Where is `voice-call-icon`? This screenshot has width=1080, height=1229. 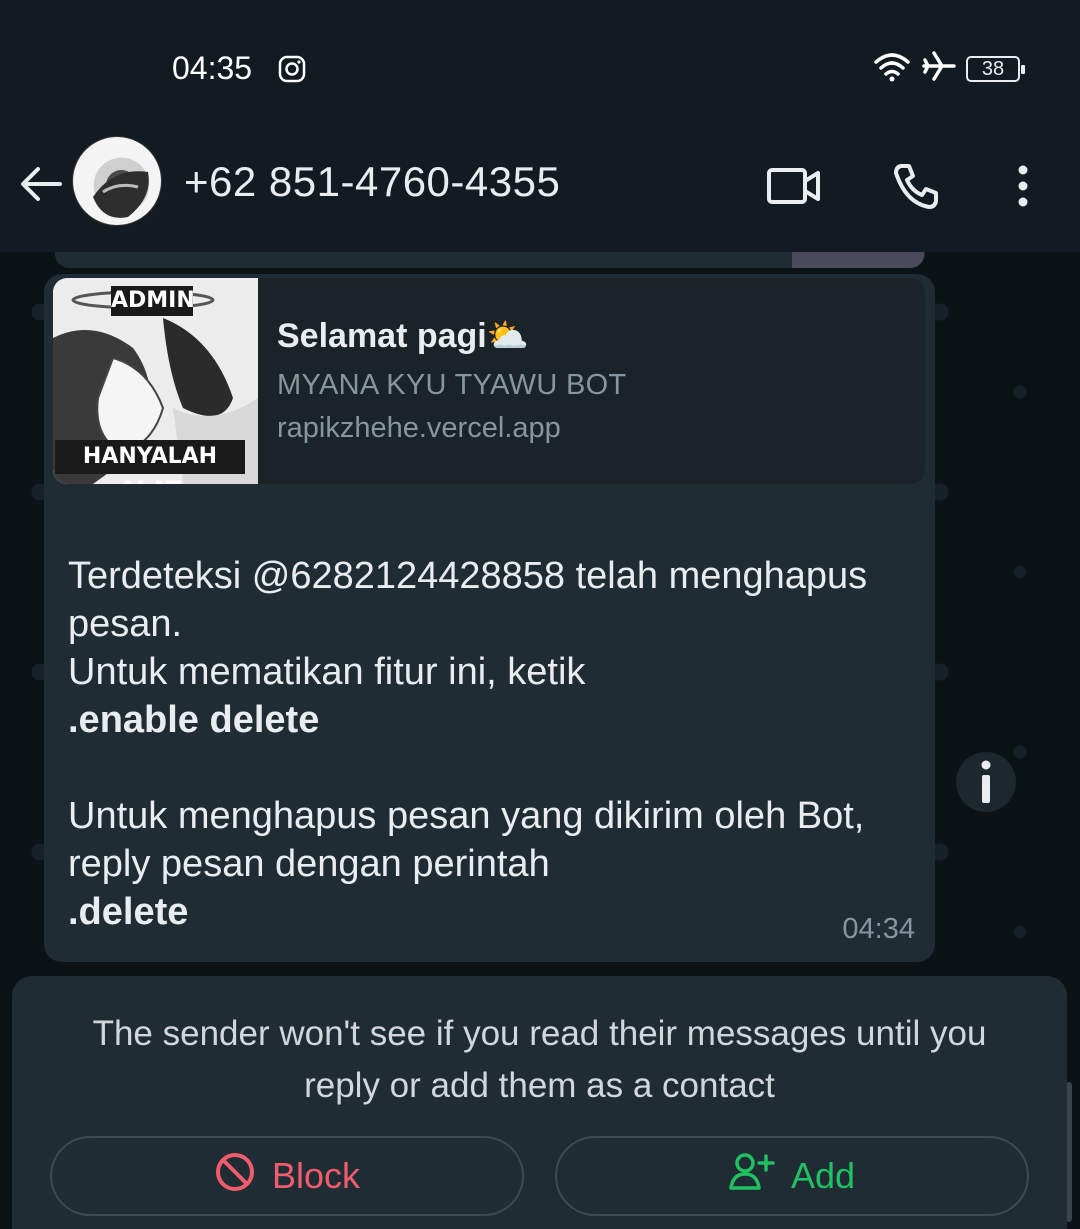 voice-call-icon is located at coordinates (916, 186).